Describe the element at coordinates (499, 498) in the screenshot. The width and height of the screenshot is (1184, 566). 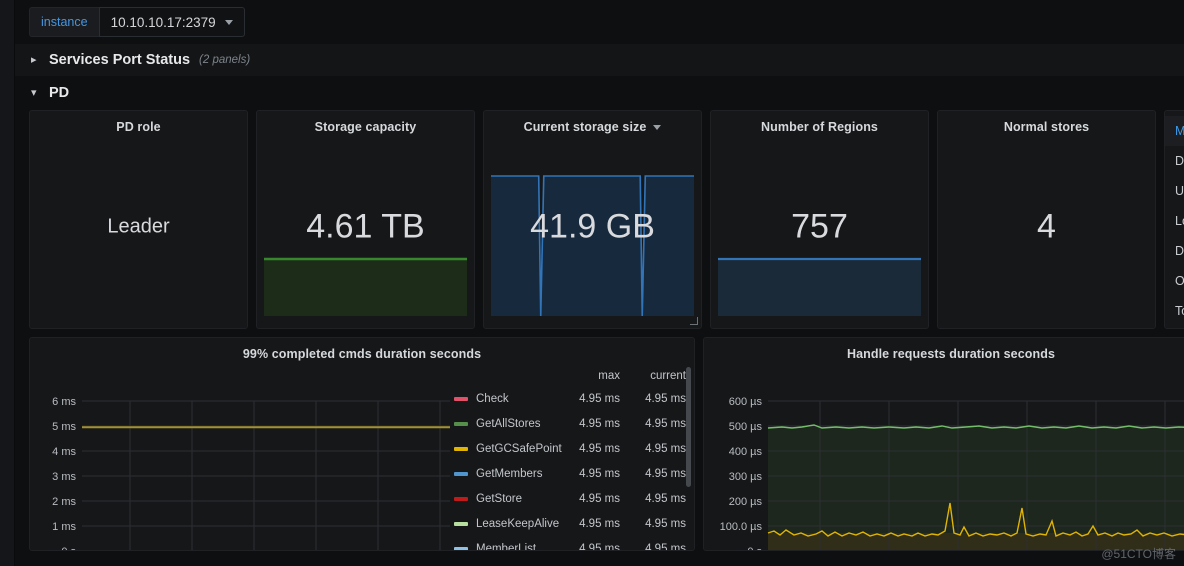
I see `legend-series-name: GetStore` at that location.